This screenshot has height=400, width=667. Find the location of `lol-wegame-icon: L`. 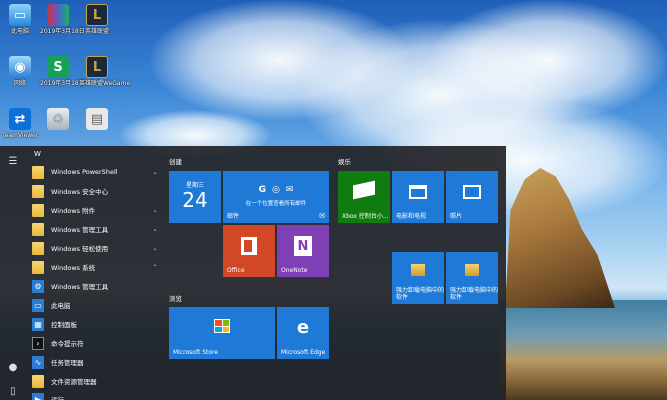

lol-wegame-icon: L is located at coordinates (97, 67).